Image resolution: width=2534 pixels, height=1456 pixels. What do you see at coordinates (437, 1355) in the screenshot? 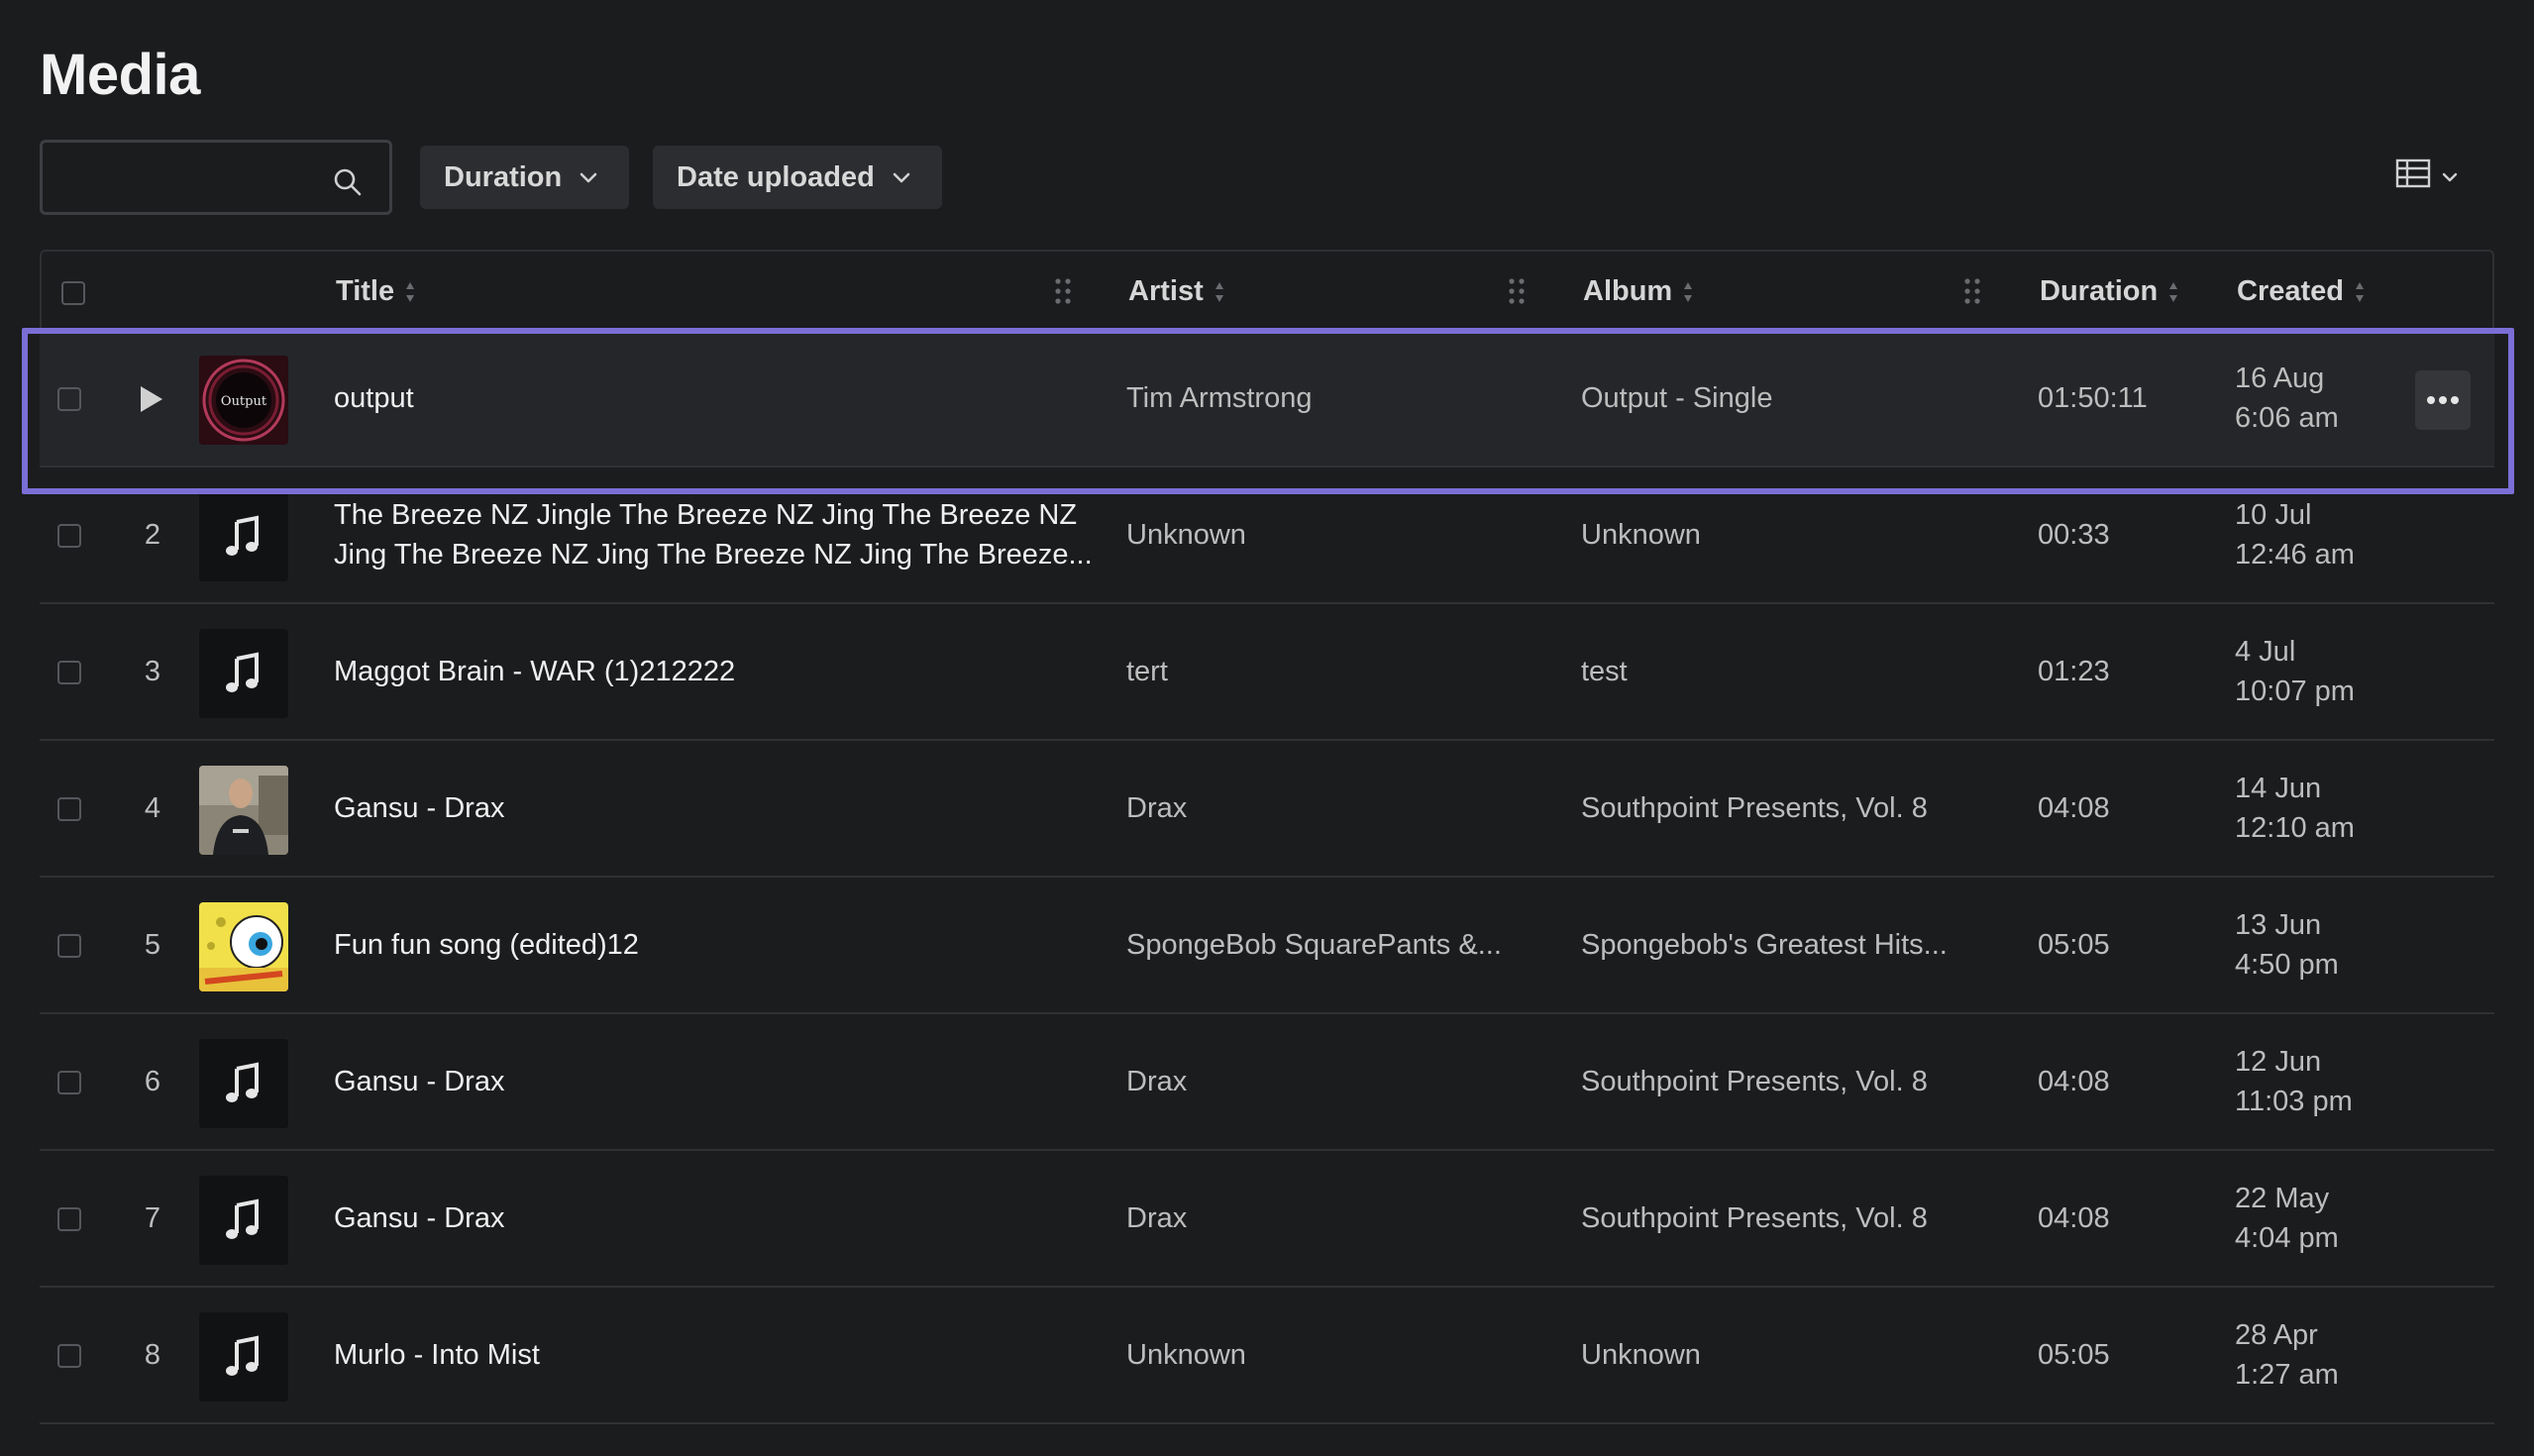
I see `title-cell: Murlo - Into Mist` at bounding box center [437, 1355].